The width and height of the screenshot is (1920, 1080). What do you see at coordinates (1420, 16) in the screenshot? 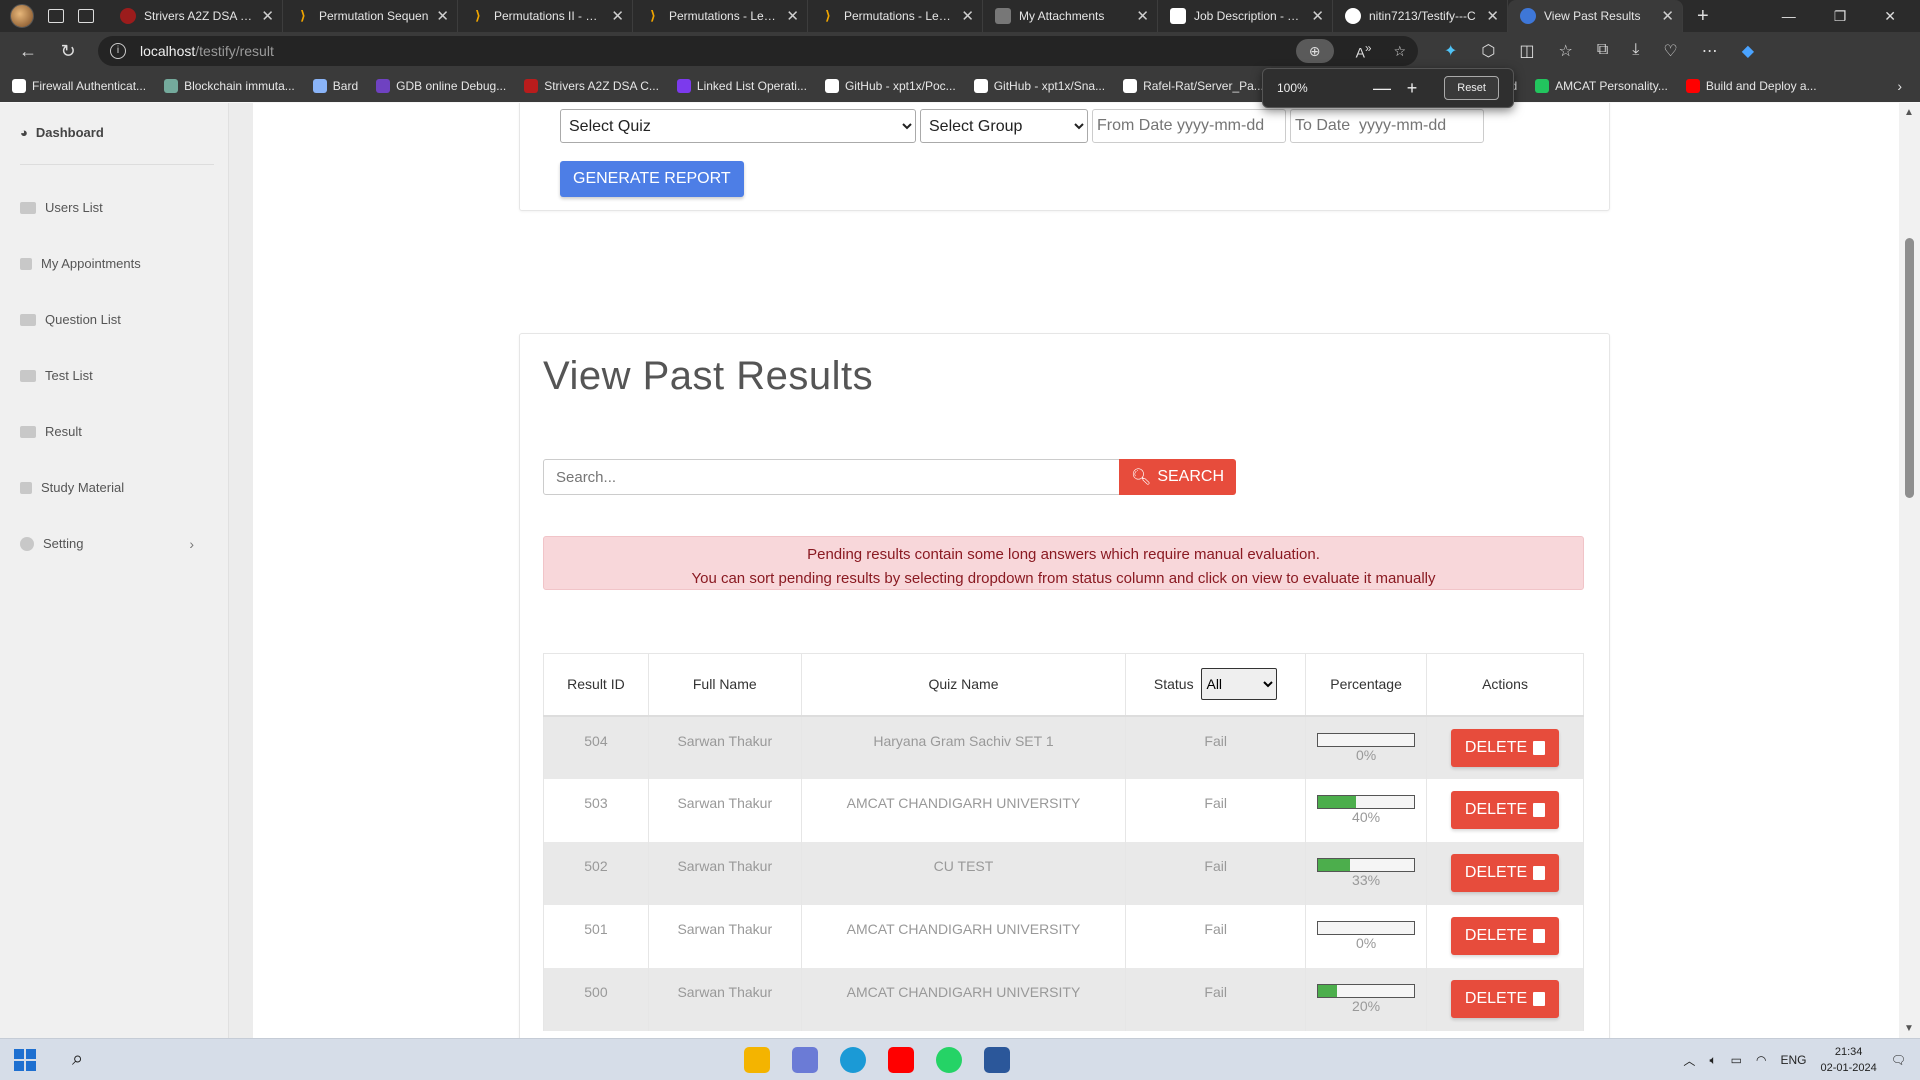
I see `browser-tab: nitin7213/Testify---C ✕` at bounding box center [1420, 16].